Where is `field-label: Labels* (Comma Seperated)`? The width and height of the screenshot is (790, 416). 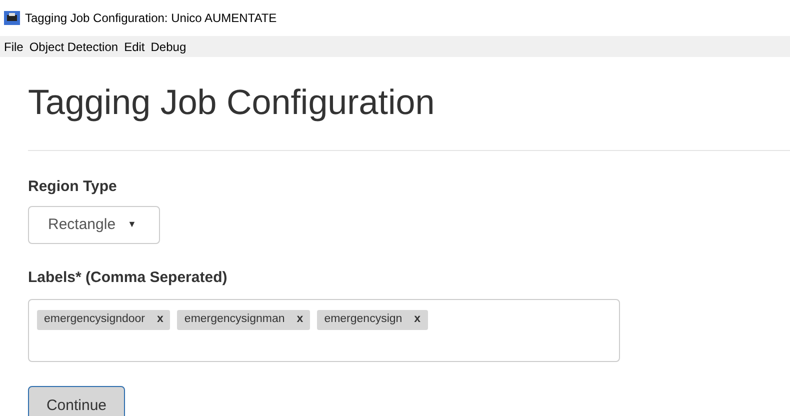 field-label: Labels* (Comma Seperated) is located at coordinates (128, 278).